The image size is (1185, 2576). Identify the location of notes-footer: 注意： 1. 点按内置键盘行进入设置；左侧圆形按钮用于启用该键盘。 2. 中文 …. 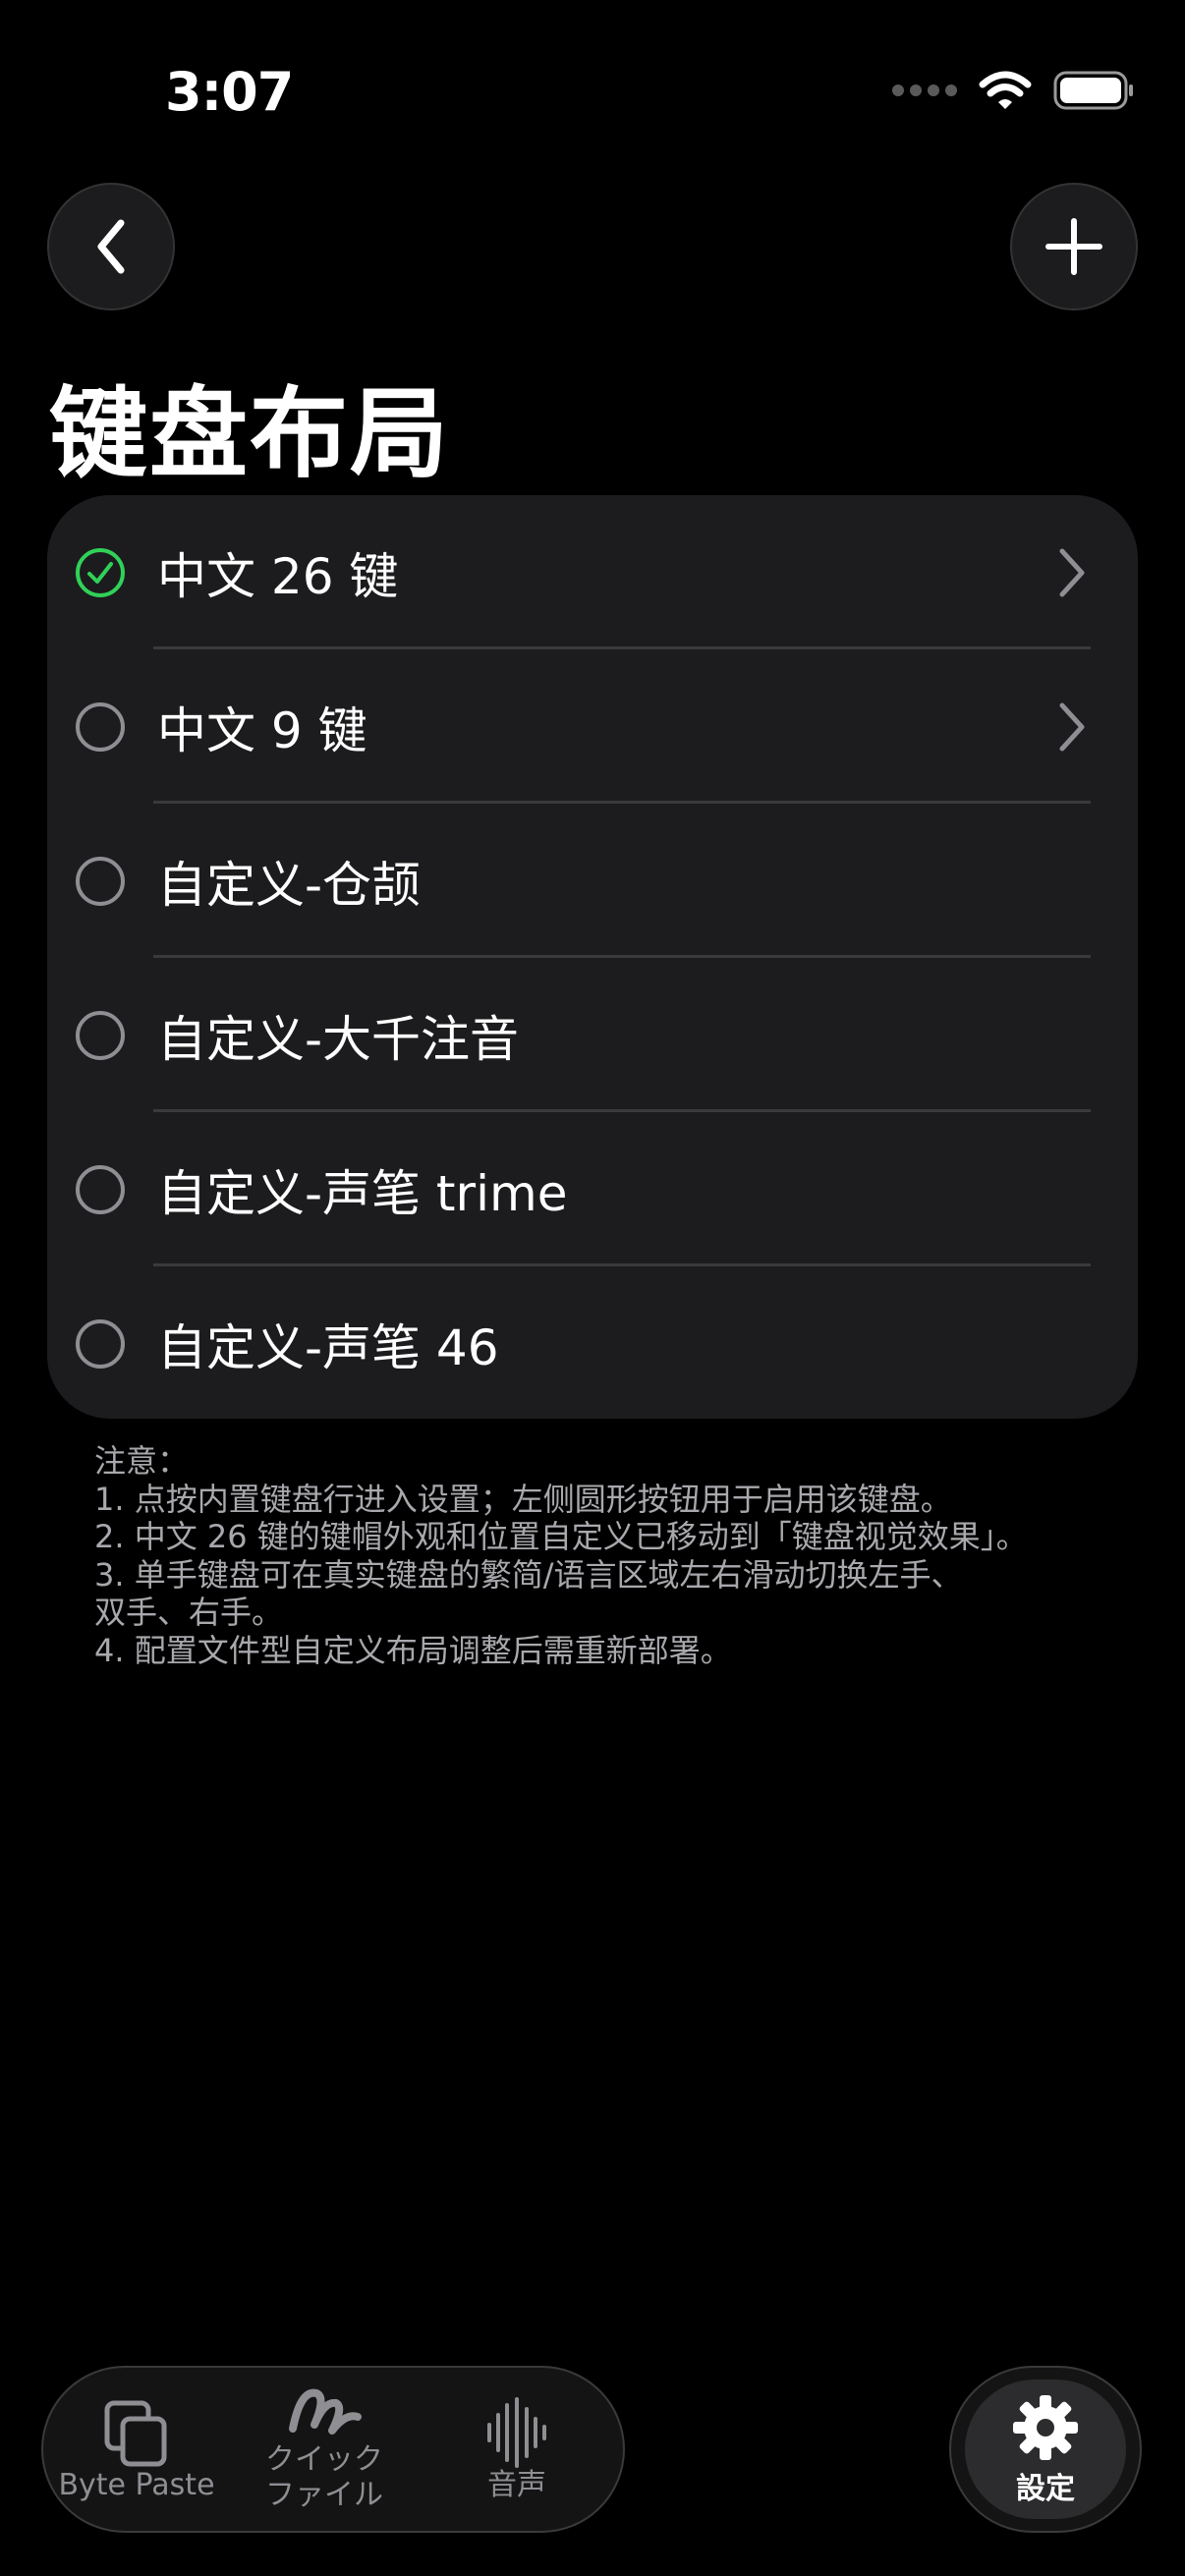
(596, 1555).